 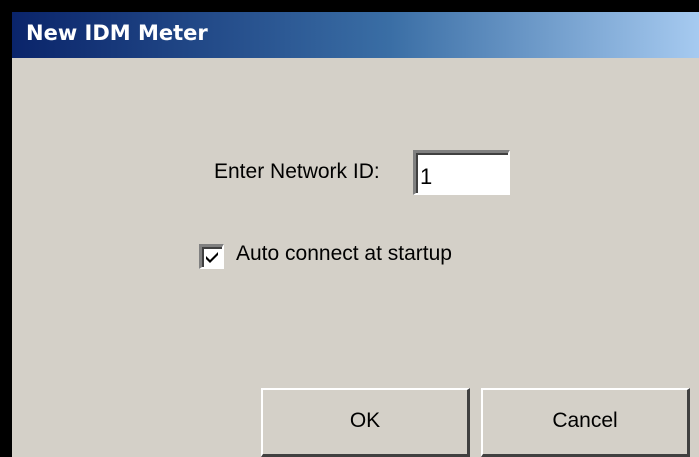 What do you see at coordinates (344, 254) in the screenshot?
I see `auto-connect-label: Auto connect at startup` at bounding box center [344, 254].